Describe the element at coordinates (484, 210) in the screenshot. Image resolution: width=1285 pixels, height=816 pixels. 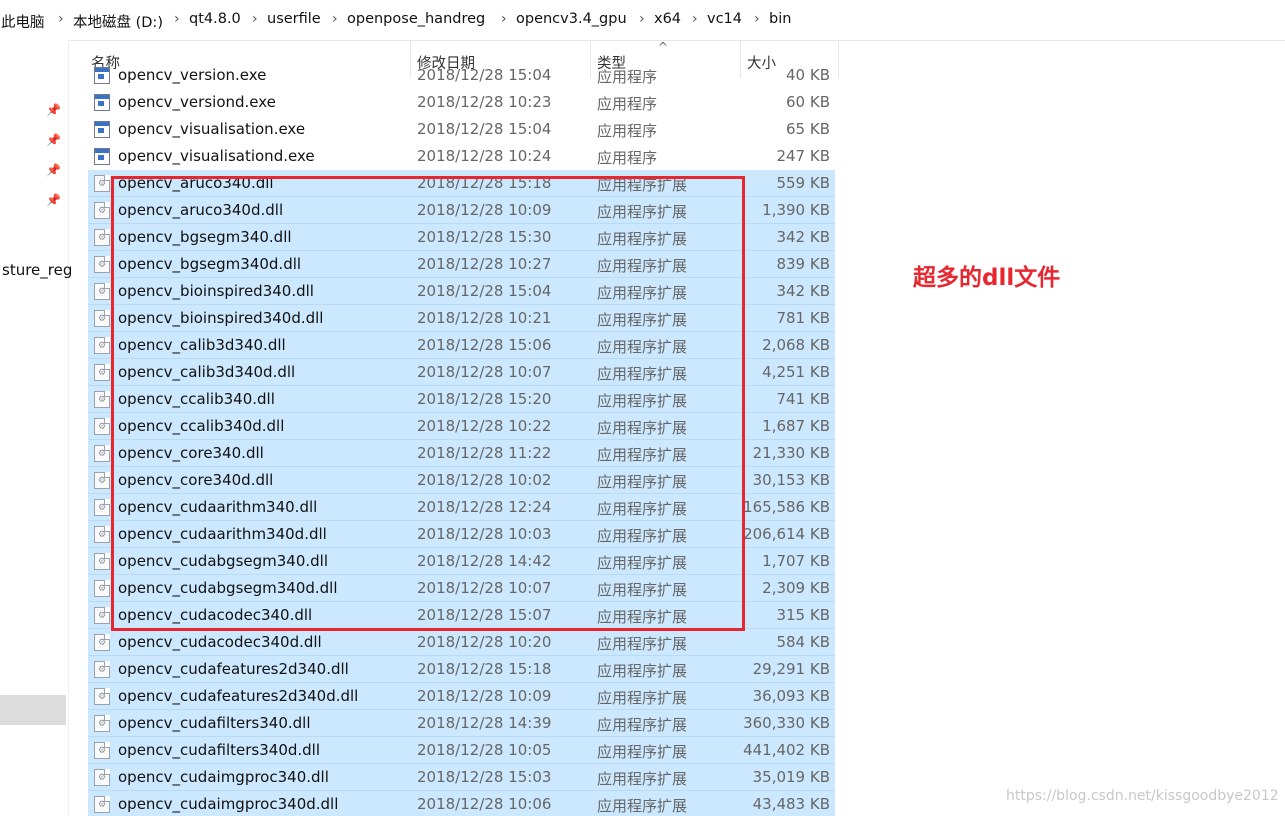
I see `file-date: 2018/12/28 10:09` at that location.